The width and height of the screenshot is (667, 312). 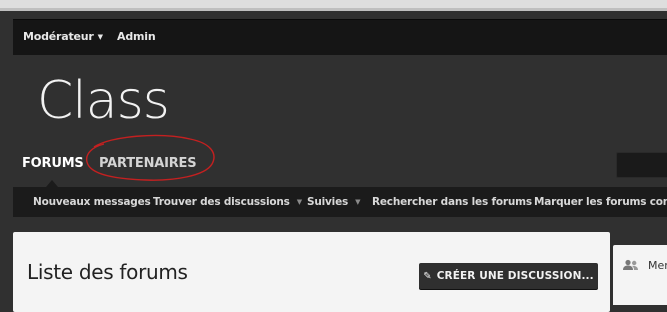 I want to click on moderator-menu: Modérateur ▼, so click(x=63, y=36).